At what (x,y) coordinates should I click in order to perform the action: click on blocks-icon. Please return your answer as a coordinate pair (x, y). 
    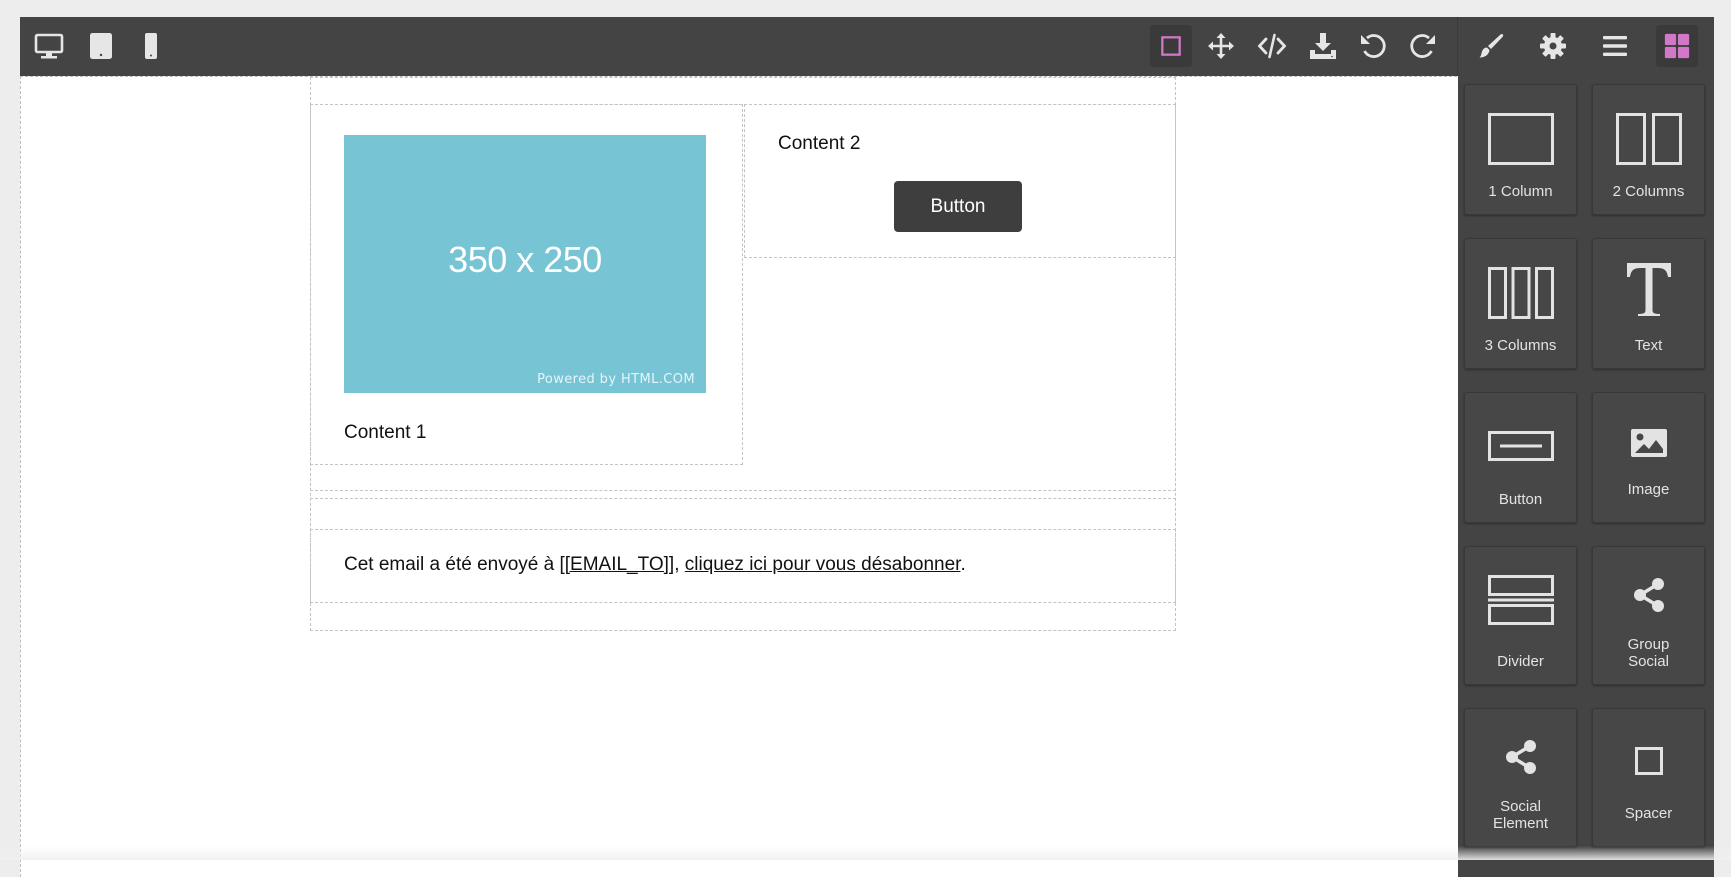
    Looking at the image, I should click on (1677, 46).